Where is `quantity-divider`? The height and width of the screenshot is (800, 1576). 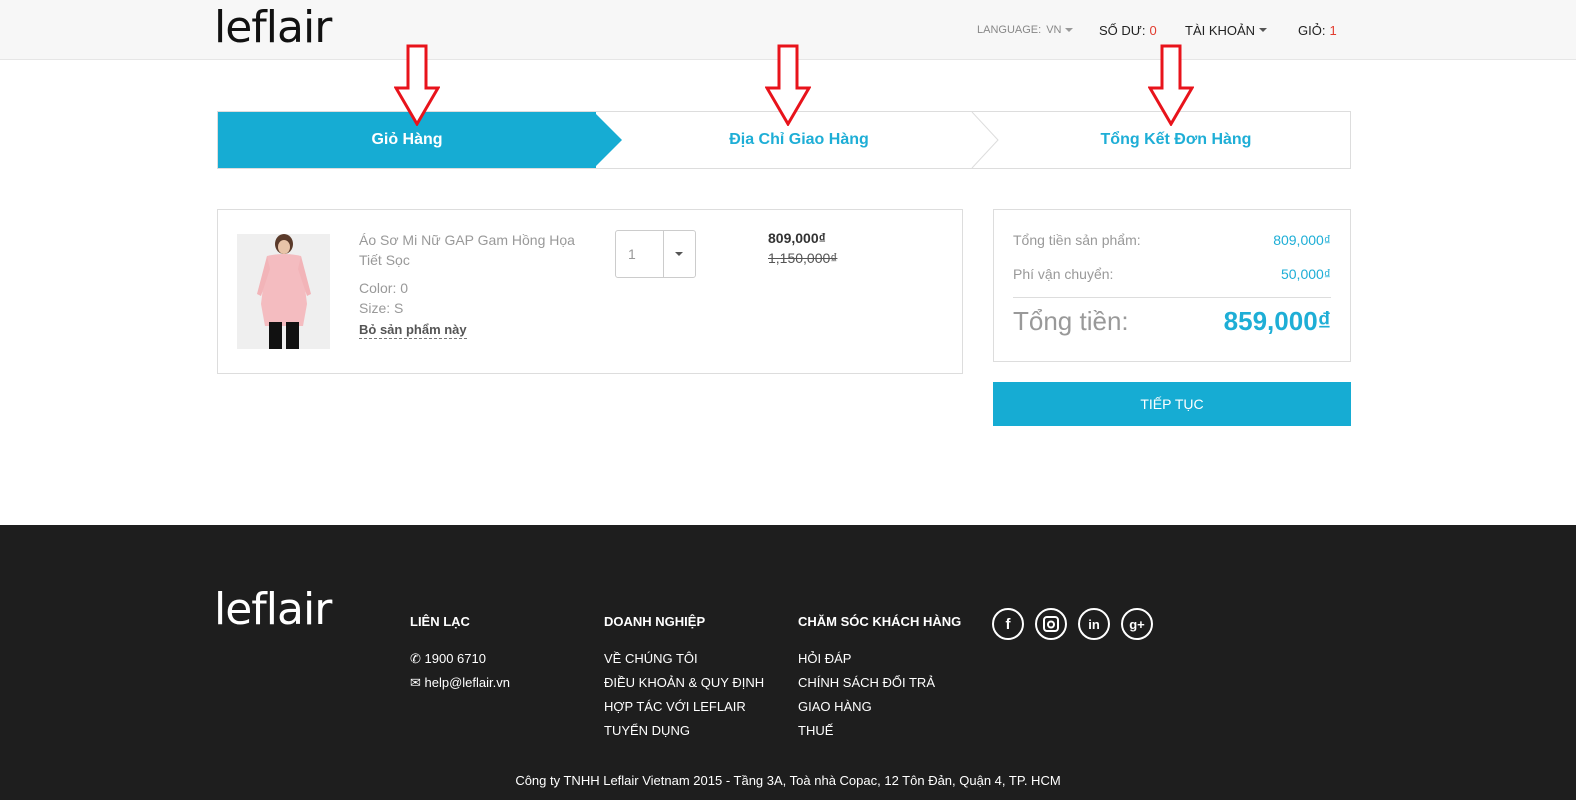 quantity-divider is located at coordinates (663, 254).